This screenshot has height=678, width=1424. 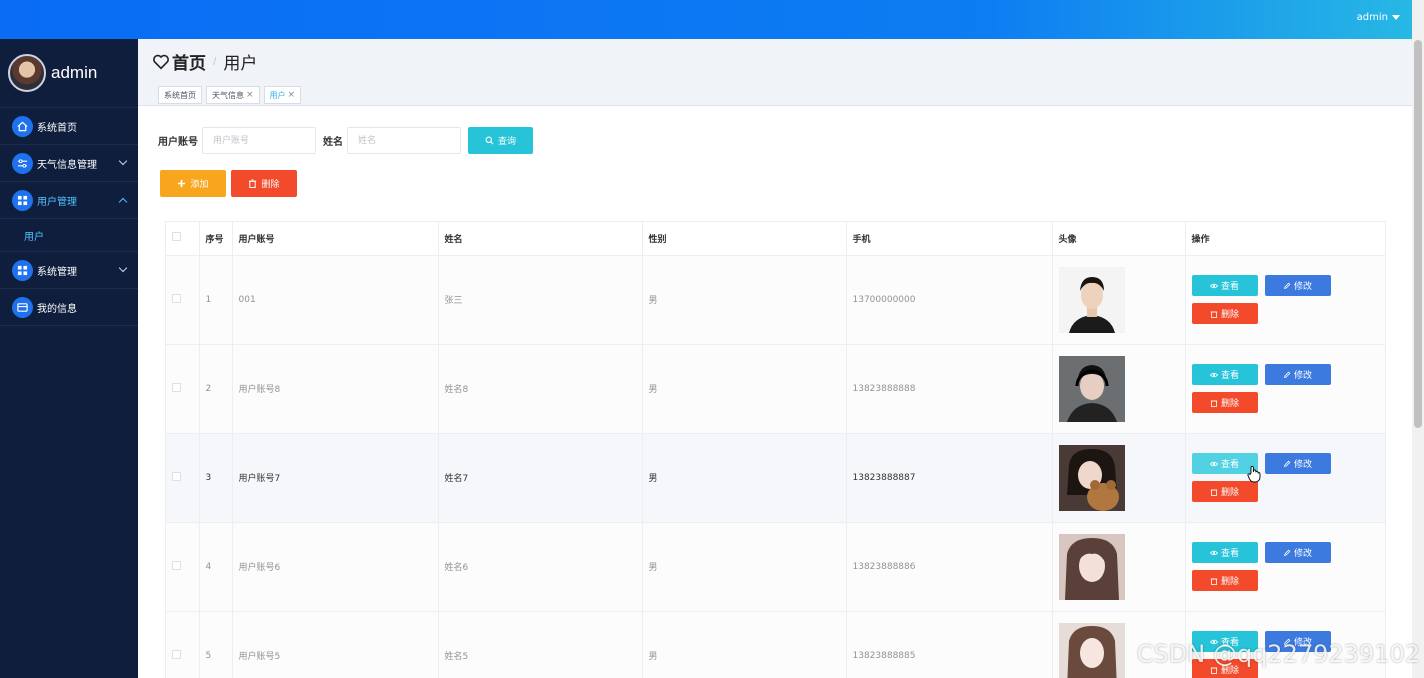 I want to click on cell-avatar, so click(x=1119, y=567).